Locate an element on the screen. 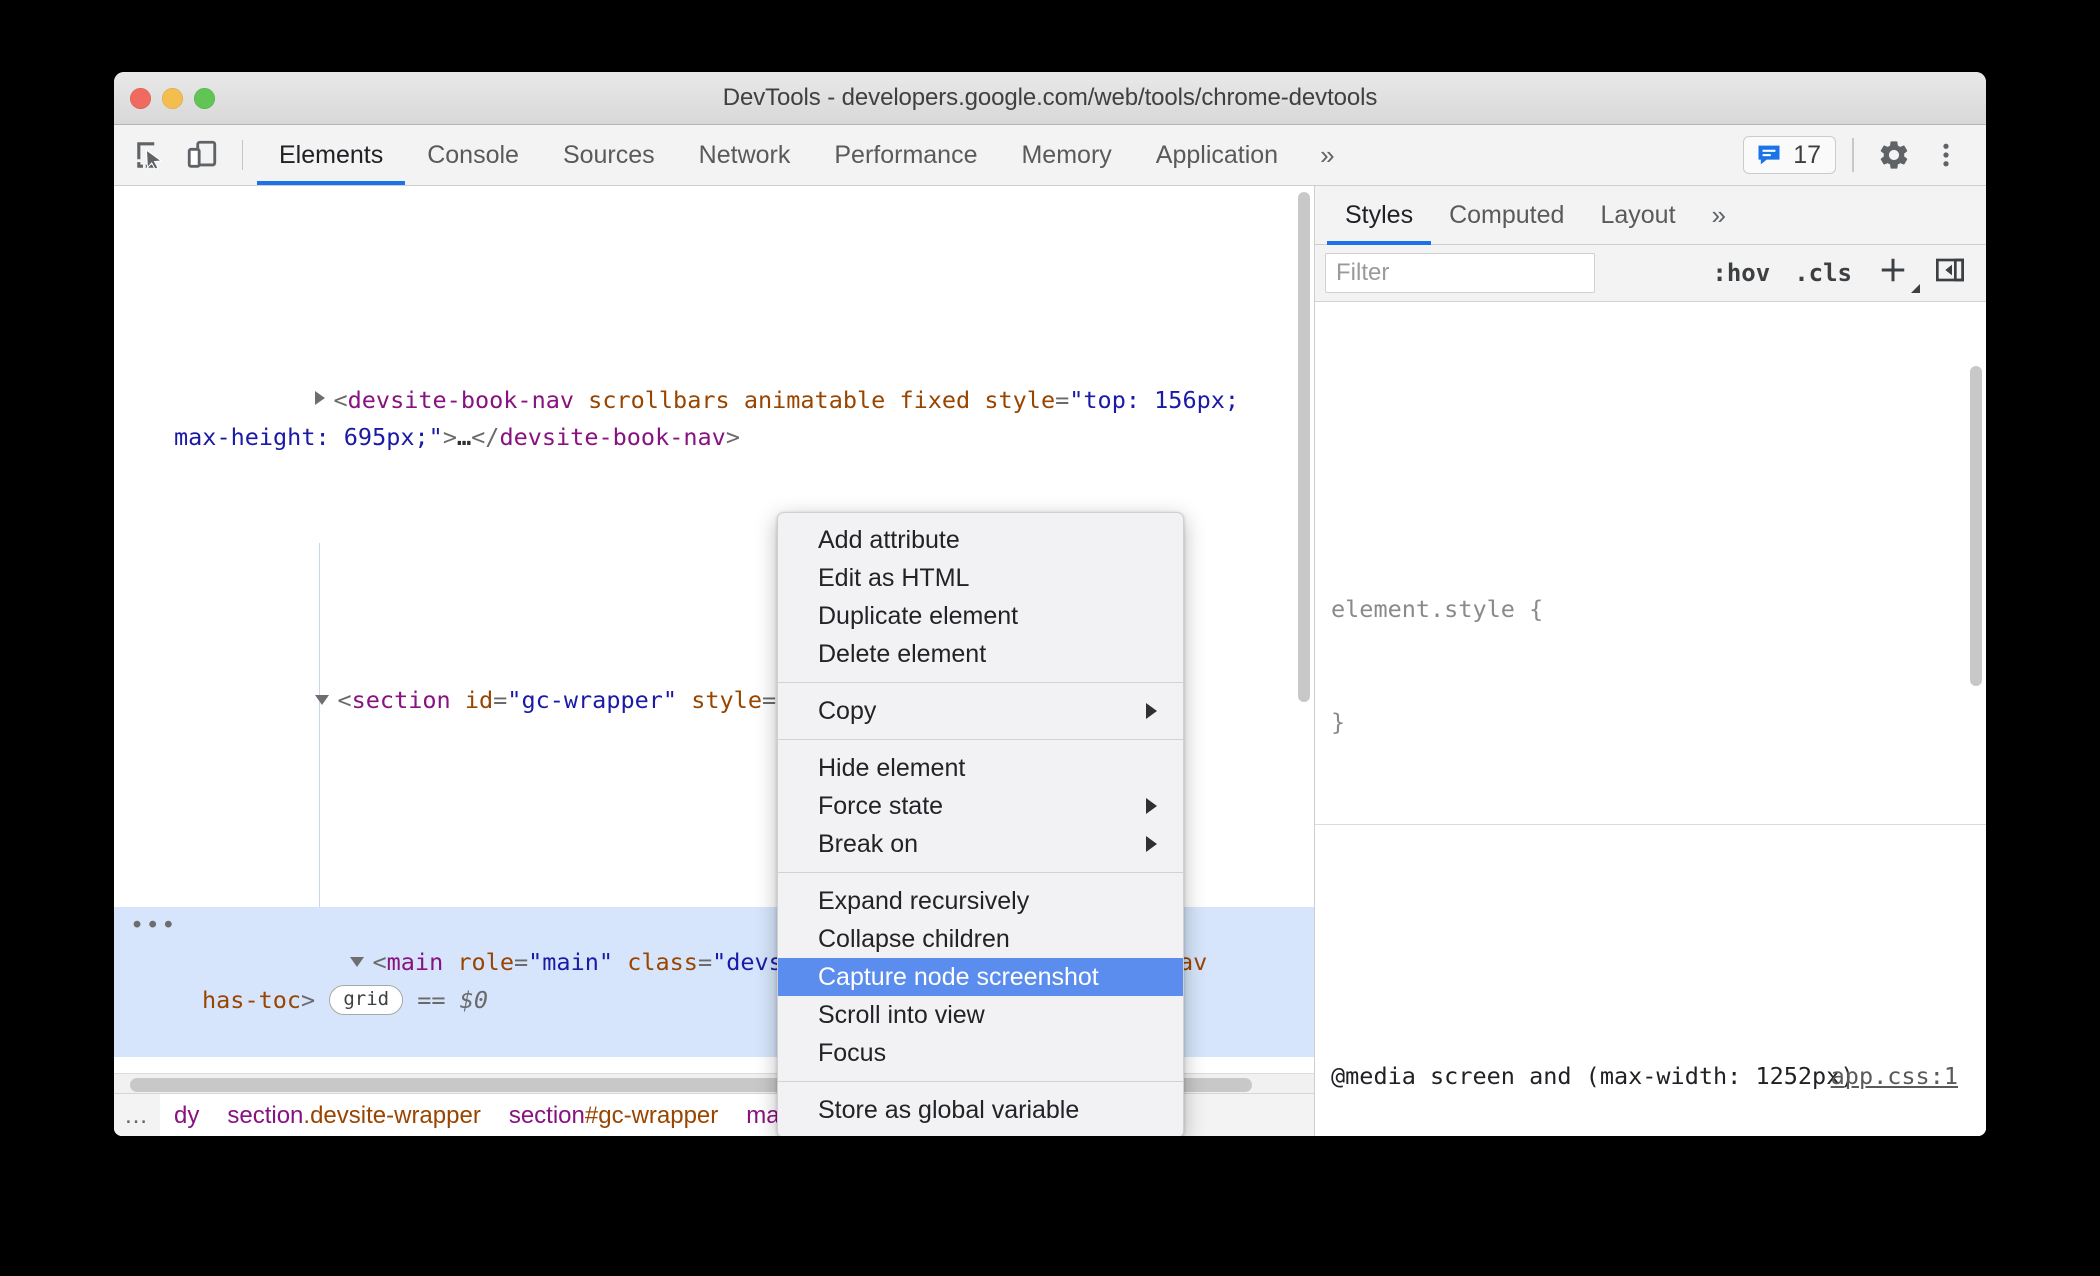 This screenshot has height=1276, width=2100. toggle-element-state-icon is located at coordinates (1949, 273).